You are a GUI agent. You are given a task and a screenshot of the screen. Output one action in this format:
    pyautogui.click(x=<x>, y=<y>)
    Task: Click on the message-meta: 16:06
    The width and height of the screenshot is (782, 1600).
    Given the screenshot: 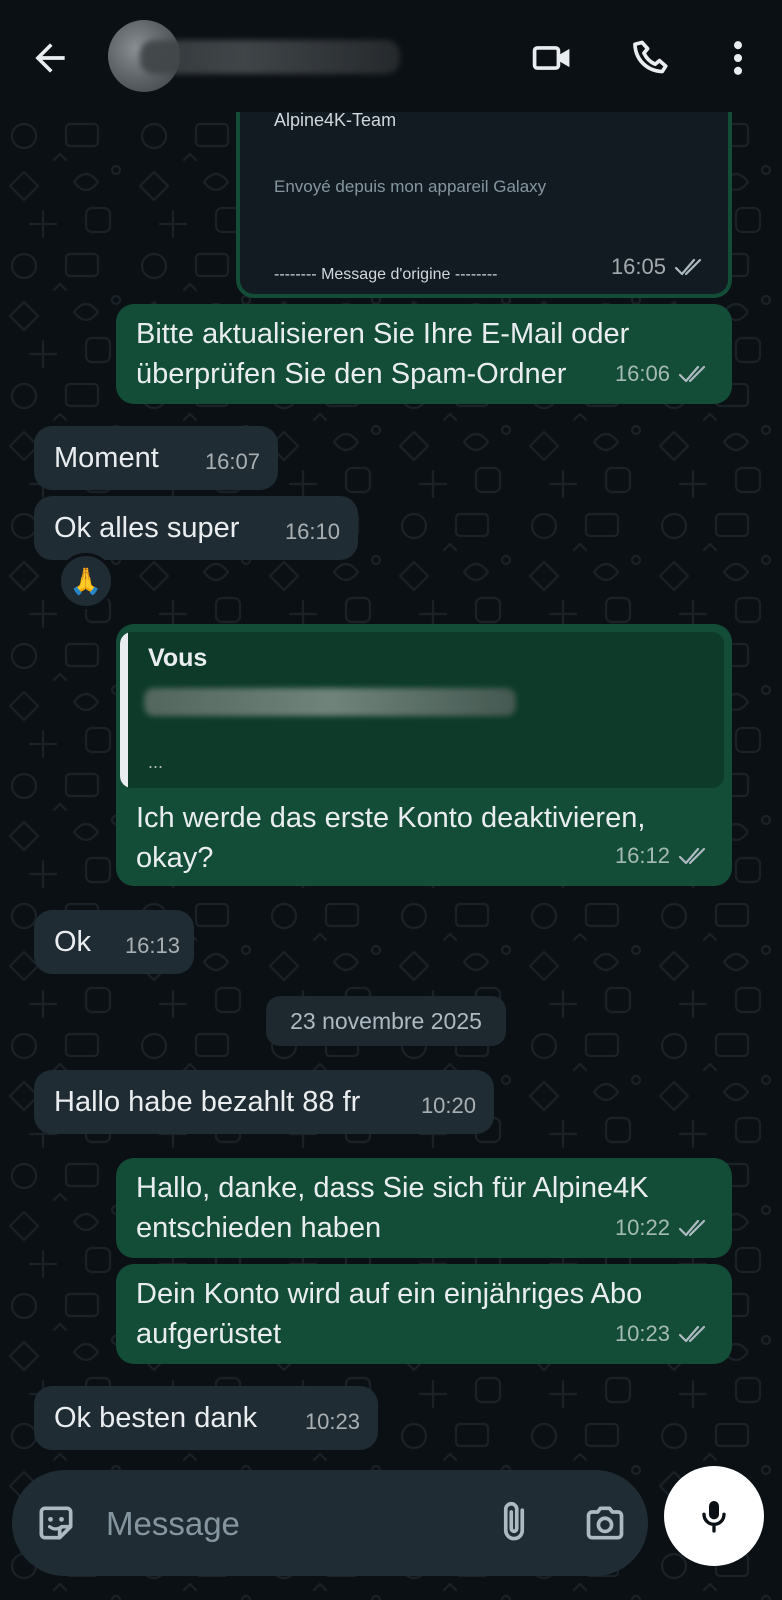 What is the action you would take?
    pyautogui.click(x=663, y=374)
    